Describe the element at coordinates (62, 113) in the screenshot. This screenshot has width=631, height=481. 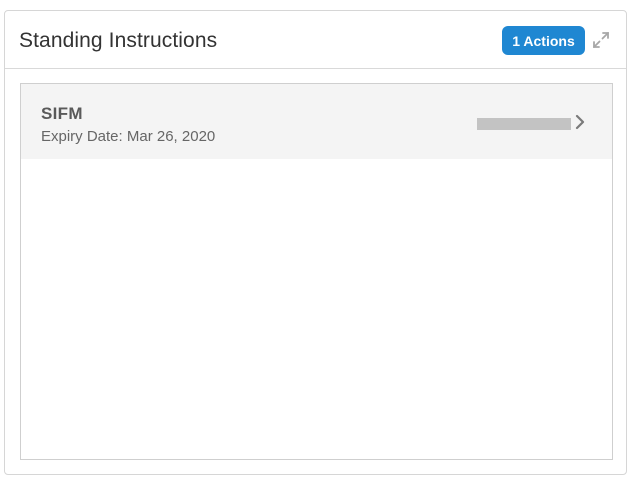
I see `instruction-name: SIFM` at that location.